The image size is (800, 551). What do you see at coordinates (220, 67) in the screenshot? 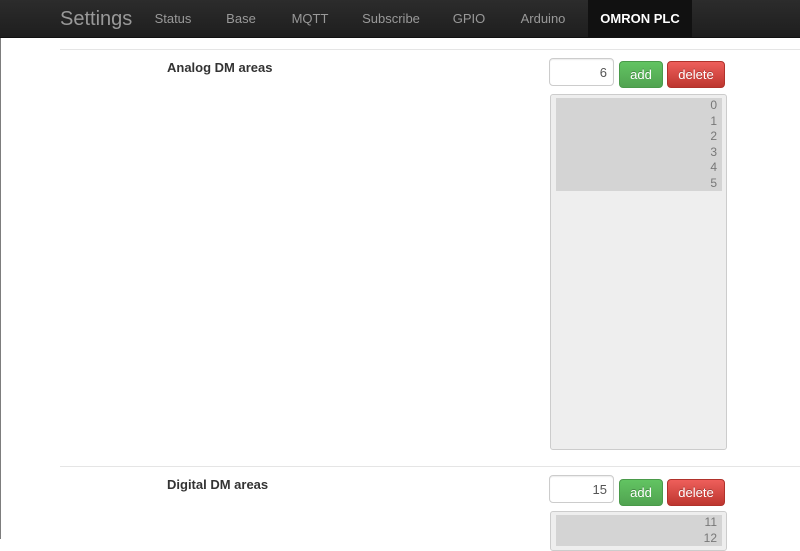
I see `analog-section-label: Analog DM areas` at bounding box center [220, 67].